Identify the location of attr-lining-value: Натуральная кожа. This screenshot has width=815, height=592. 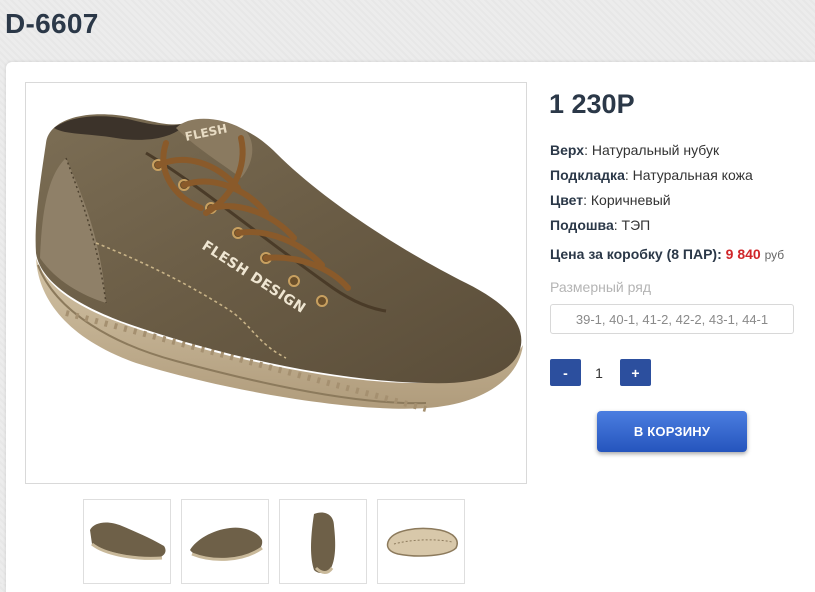
(692, 175).